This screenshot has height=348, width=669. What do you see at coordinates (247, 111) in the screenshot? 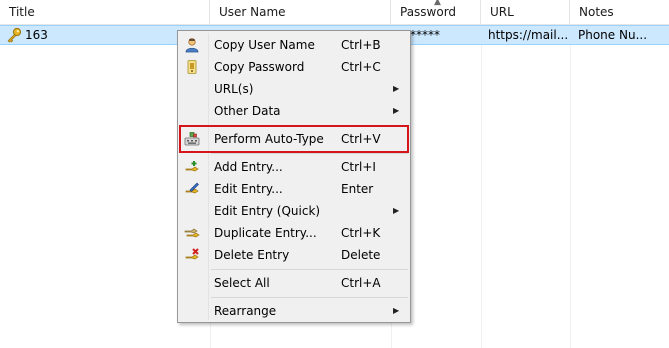
I see `menu-item-label: Other Data` at bounding box center [247, 111].